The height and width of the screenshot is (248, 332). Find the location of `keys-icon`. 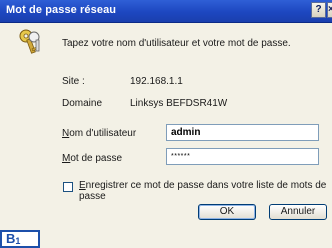

keys-icon is located at coordinates (29, 41).